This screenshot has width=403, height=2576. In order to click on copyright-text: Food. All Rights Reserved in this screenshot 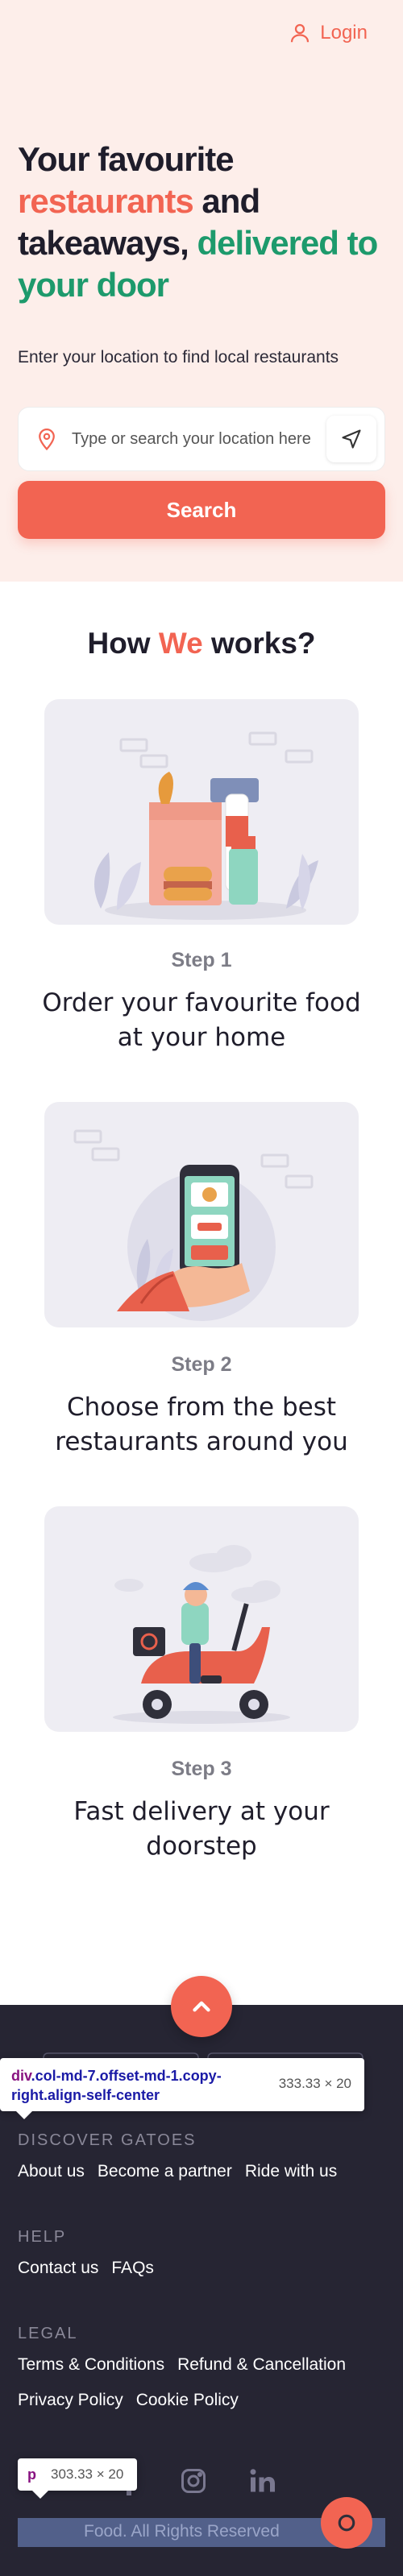, I will do `click(182, 2531)`.